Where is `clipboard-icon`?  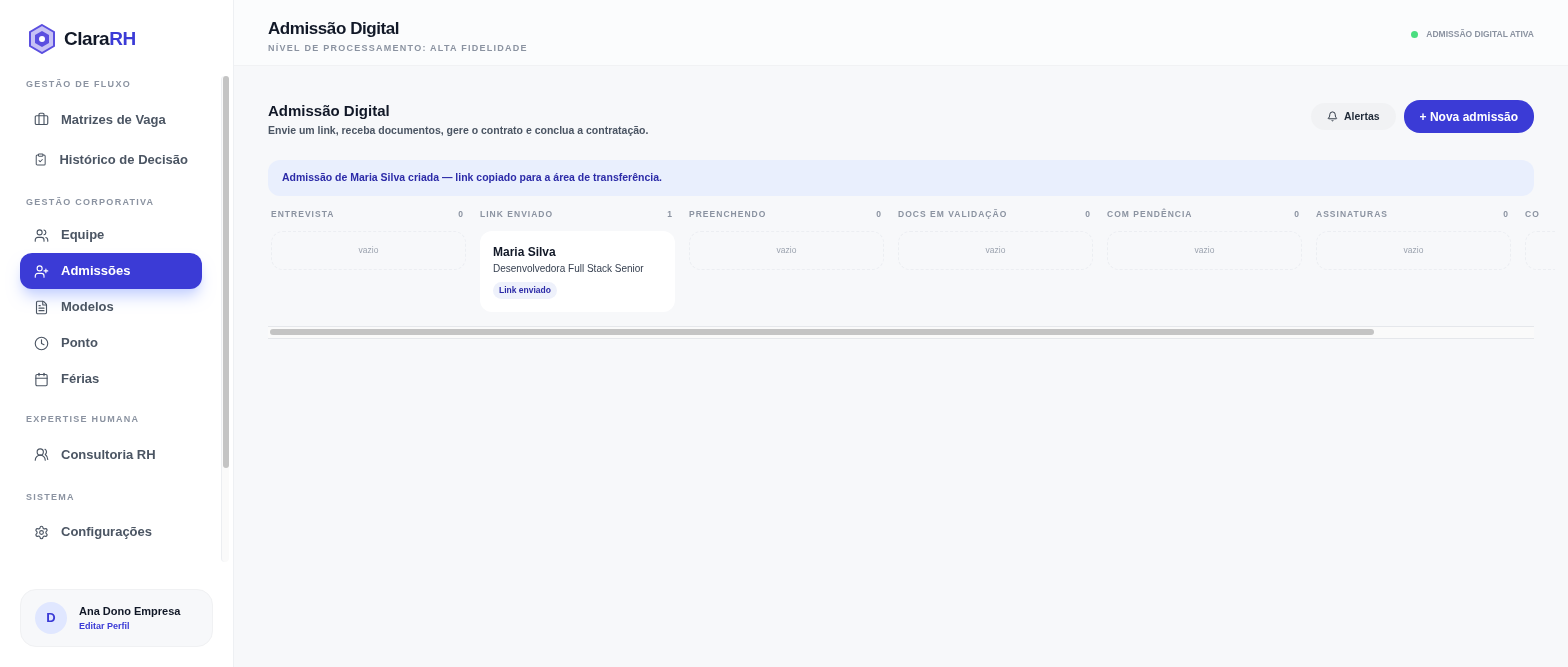 clipboard-icon is located at coordinates (41, 159).